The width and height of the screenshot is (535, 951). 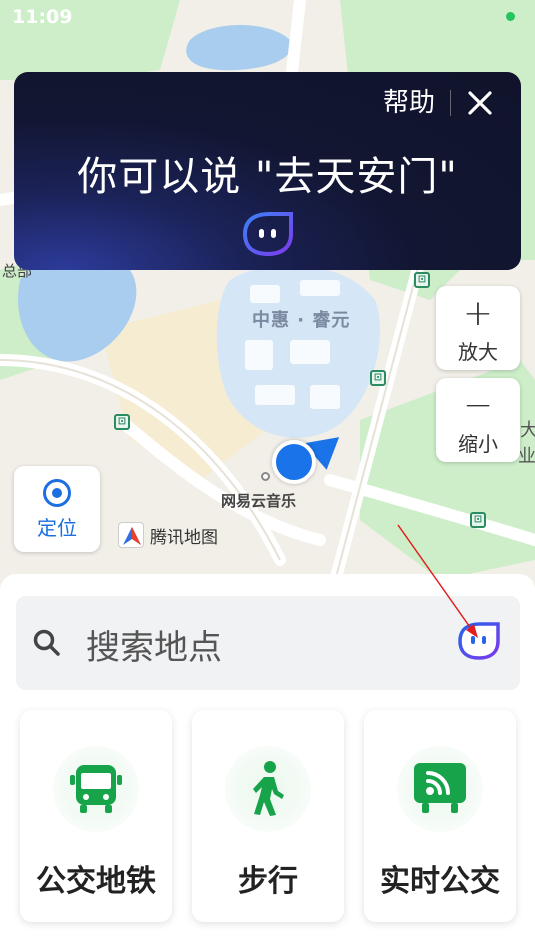 What do you see at coordinates (440, 789) in the screenshot?
I see `realtime-bus-icon` at bounding box center [440, 789].